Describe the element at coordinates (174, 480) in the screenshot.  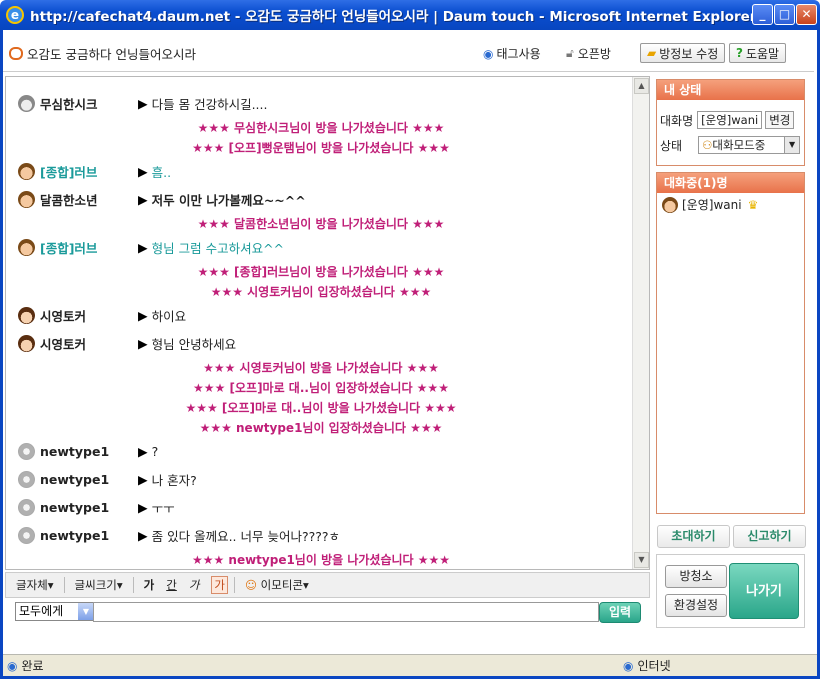
I see `message-text: 나 혼자?` at that location.